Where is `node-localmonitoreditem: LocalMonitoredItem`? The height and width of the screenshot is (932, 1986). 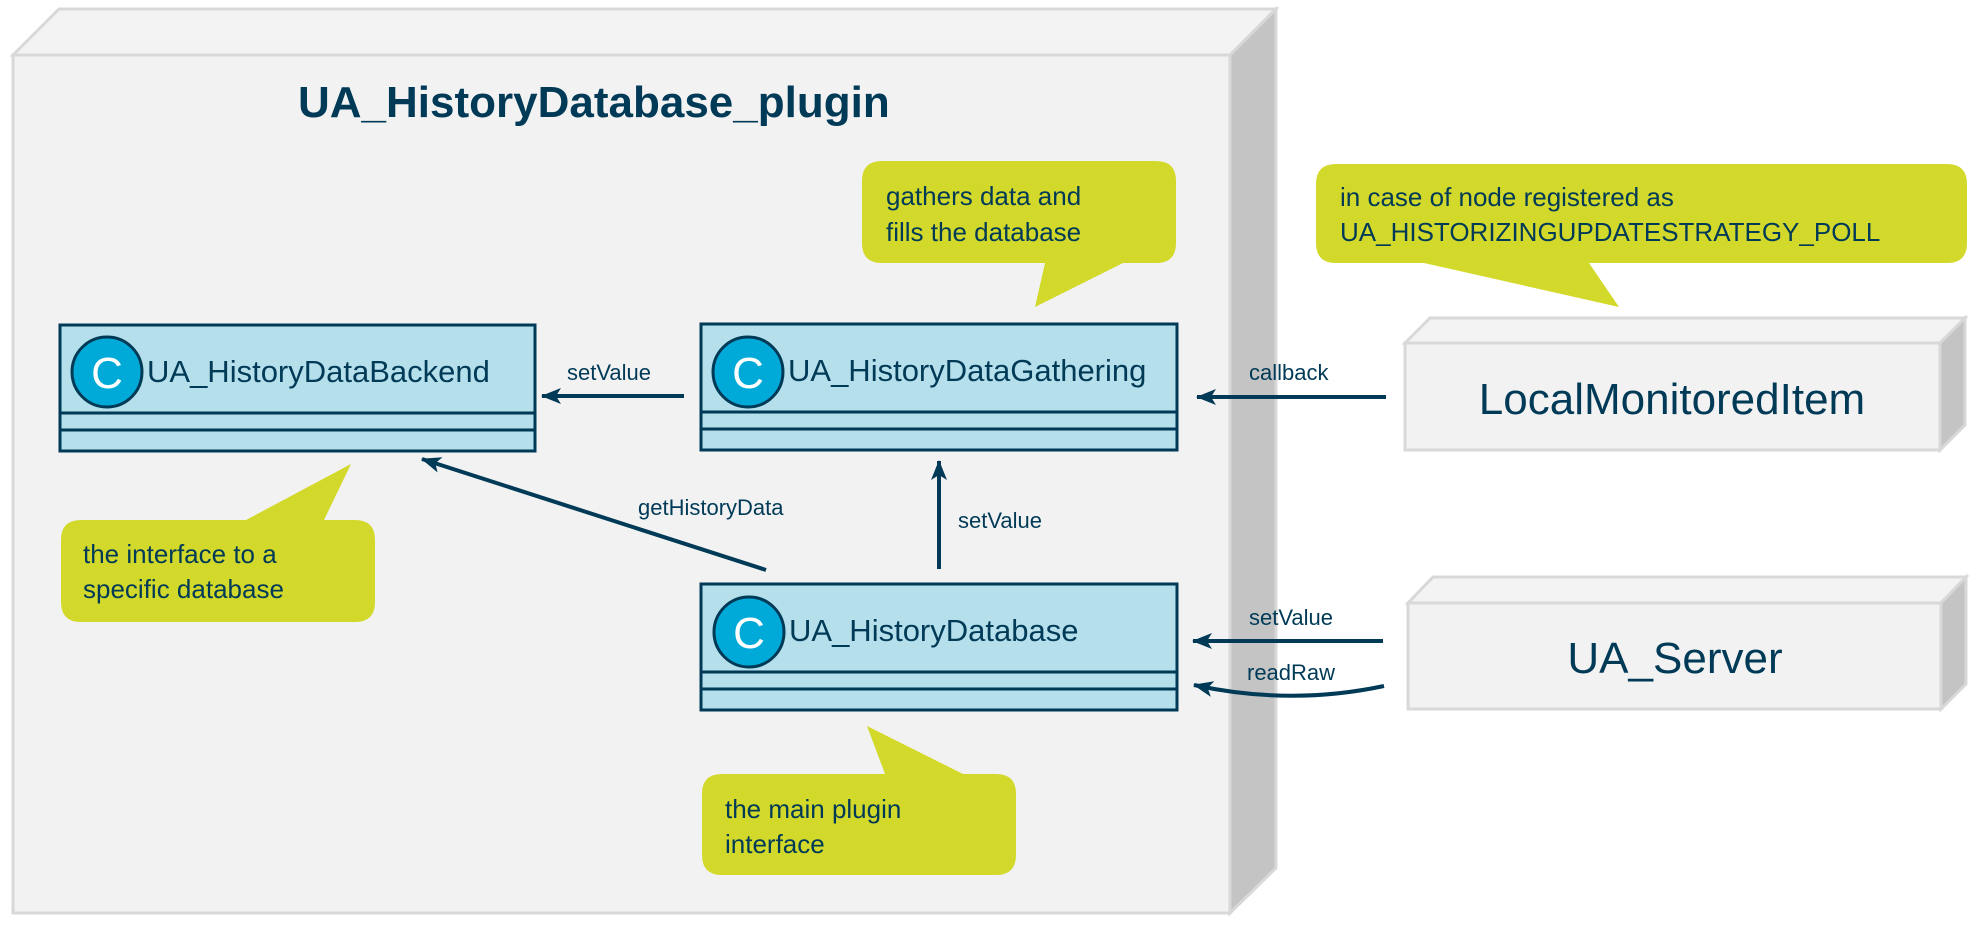 node-localmonitoreditem: LocalMonitoredItem is located at coordinates (1685, 384).